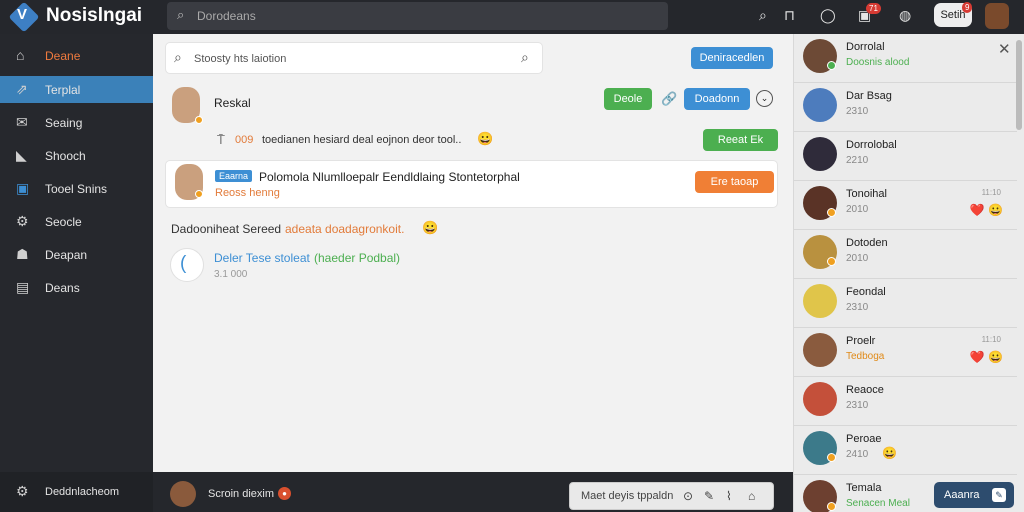 This screenshot has height=512, width=1024. Describe the element at coordinates (905, 303) in the screenshot. I see `contact-item: Feondal 2310` at that location.